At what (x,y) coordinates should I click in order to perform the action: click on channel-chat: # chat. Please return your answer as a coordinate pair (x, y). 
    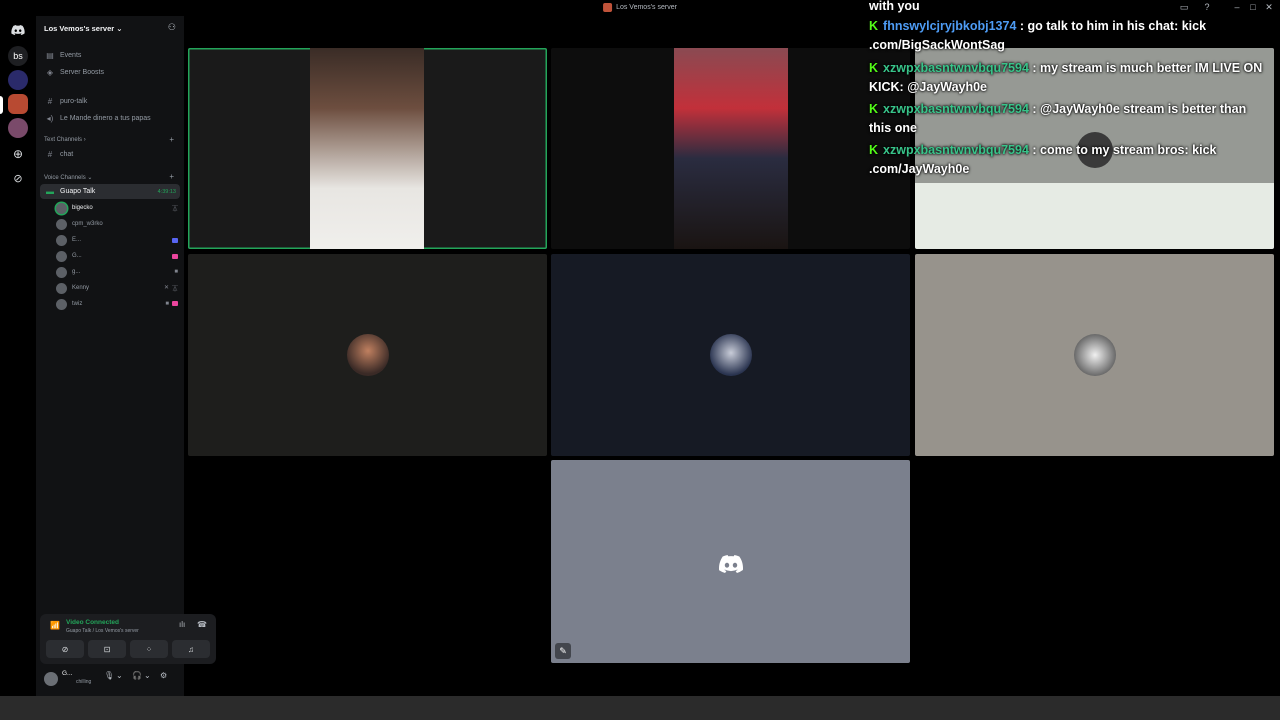
    Looking at the image, I should click on (110, 154).